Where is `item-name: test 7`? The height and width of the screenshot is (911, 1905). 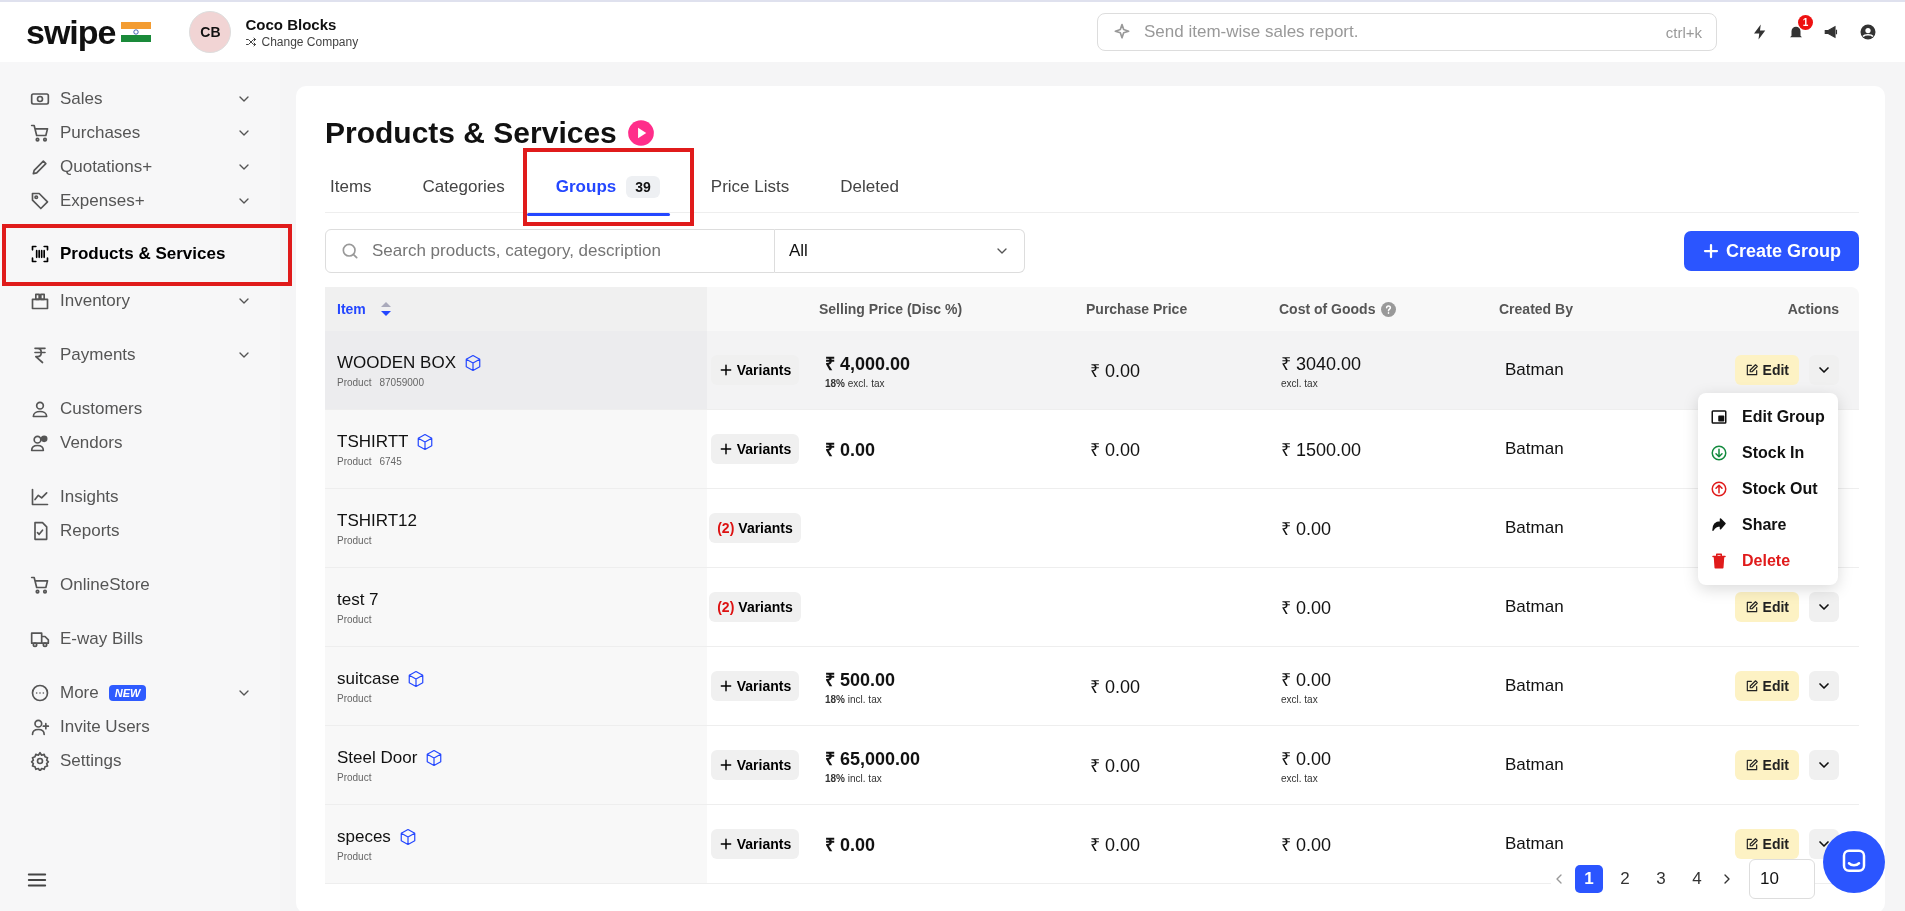 item-name: test 7 is located at coordinates (358, 599).